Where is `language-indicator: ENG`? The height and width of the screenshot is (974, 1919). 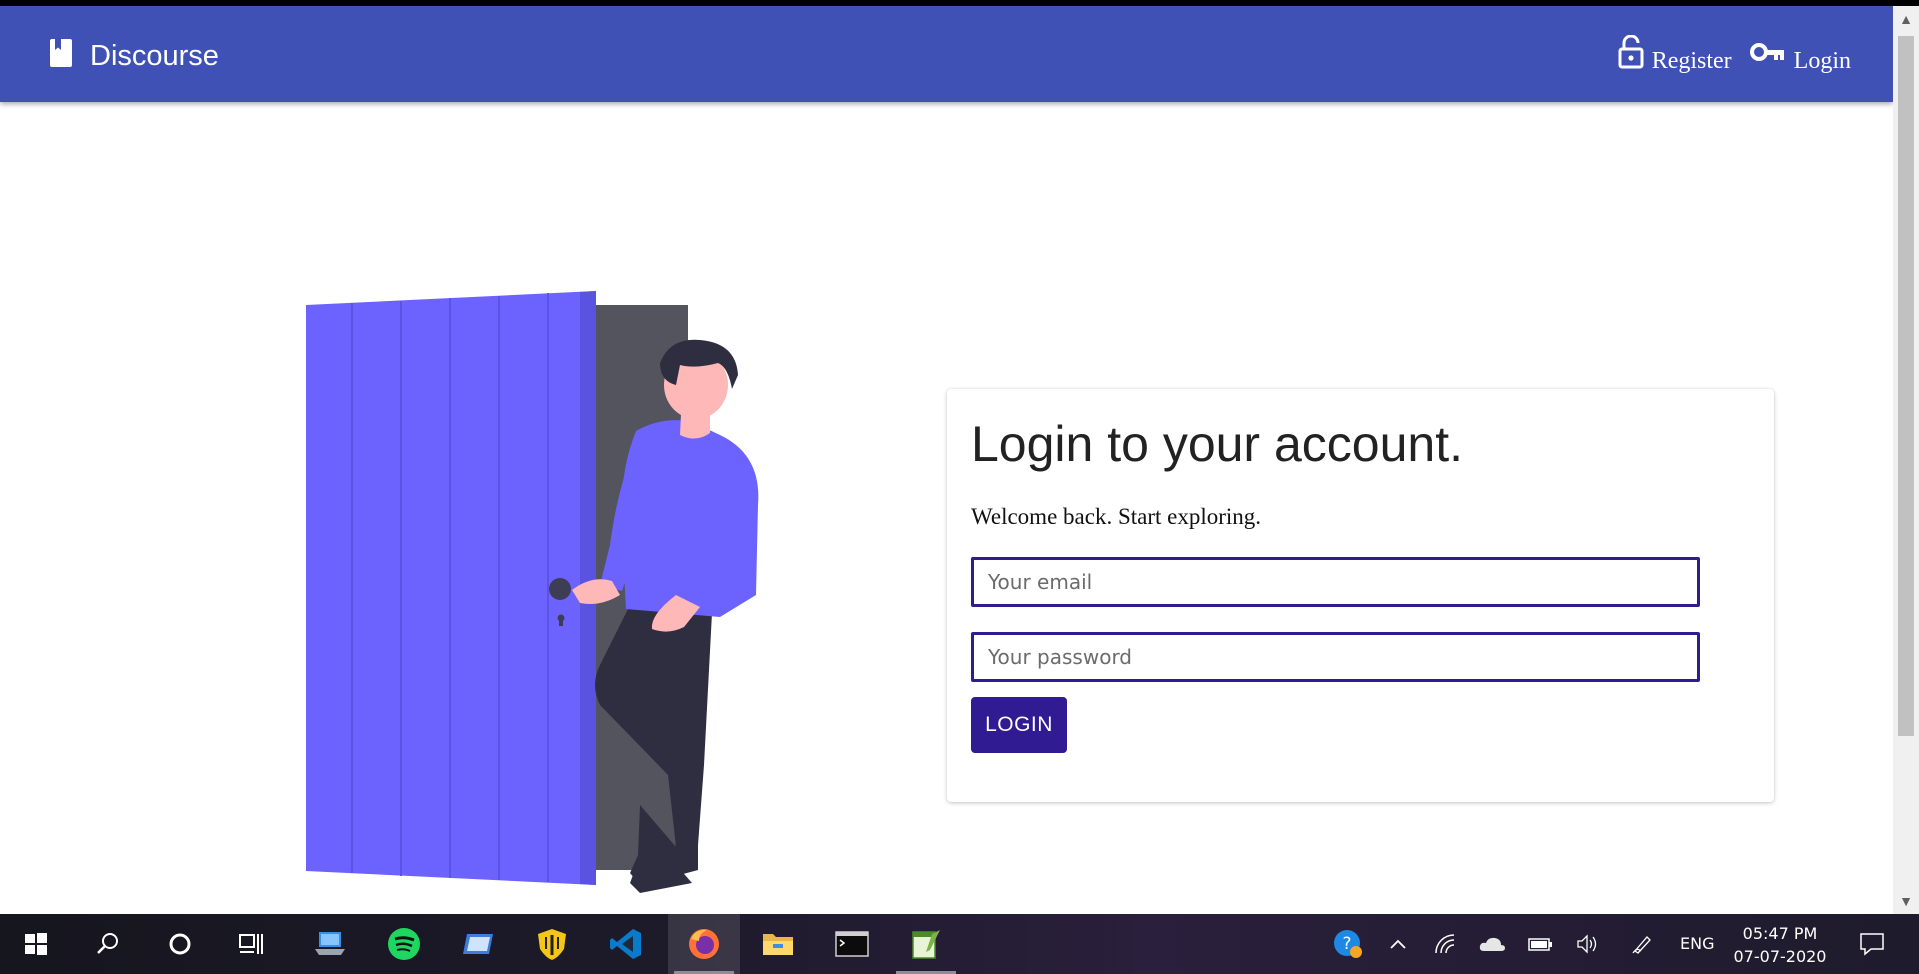
language-indicator: ENG is located at coordinates (1697, 943).